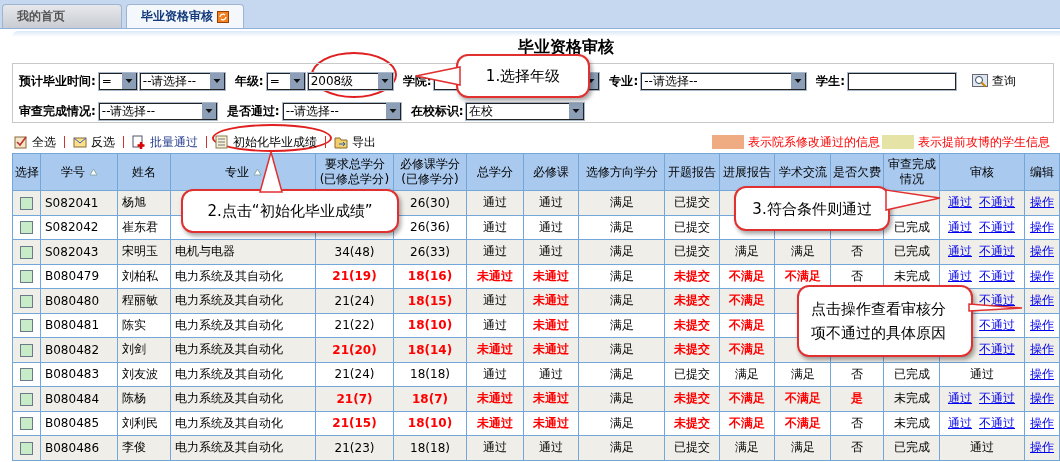  Describe the element at coordinates (982, 374) in the screenshot. I see `table-cell: 通过` at that location.